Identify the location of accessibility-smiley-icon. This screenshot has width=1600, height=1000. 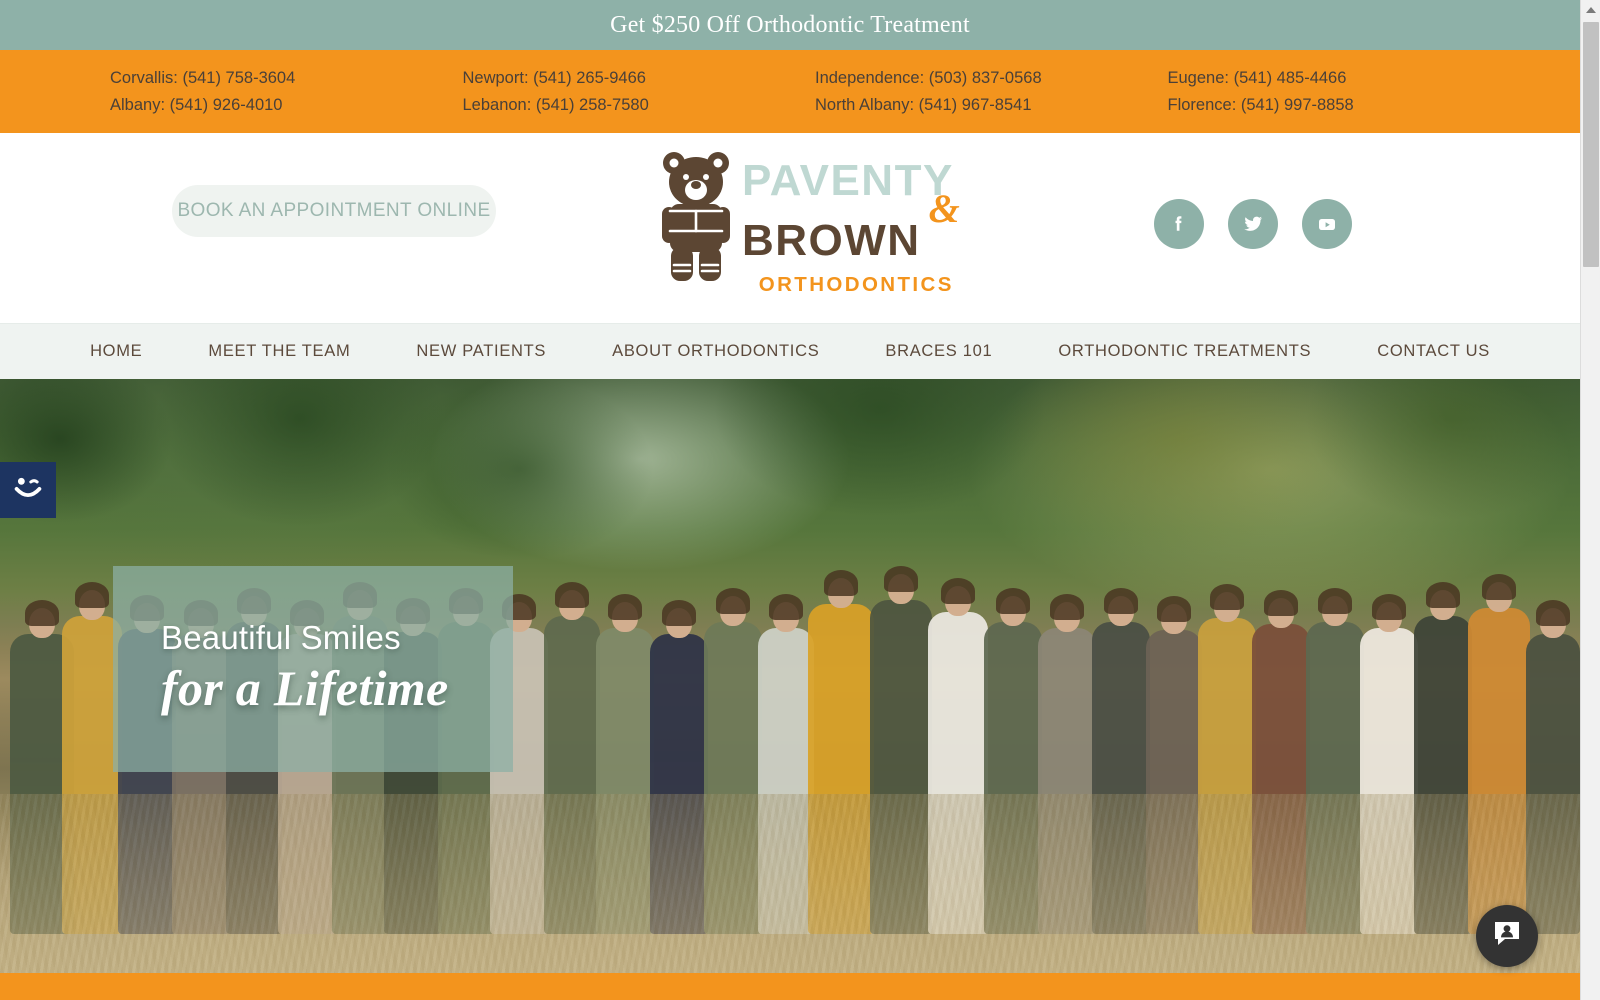
(28, 490).